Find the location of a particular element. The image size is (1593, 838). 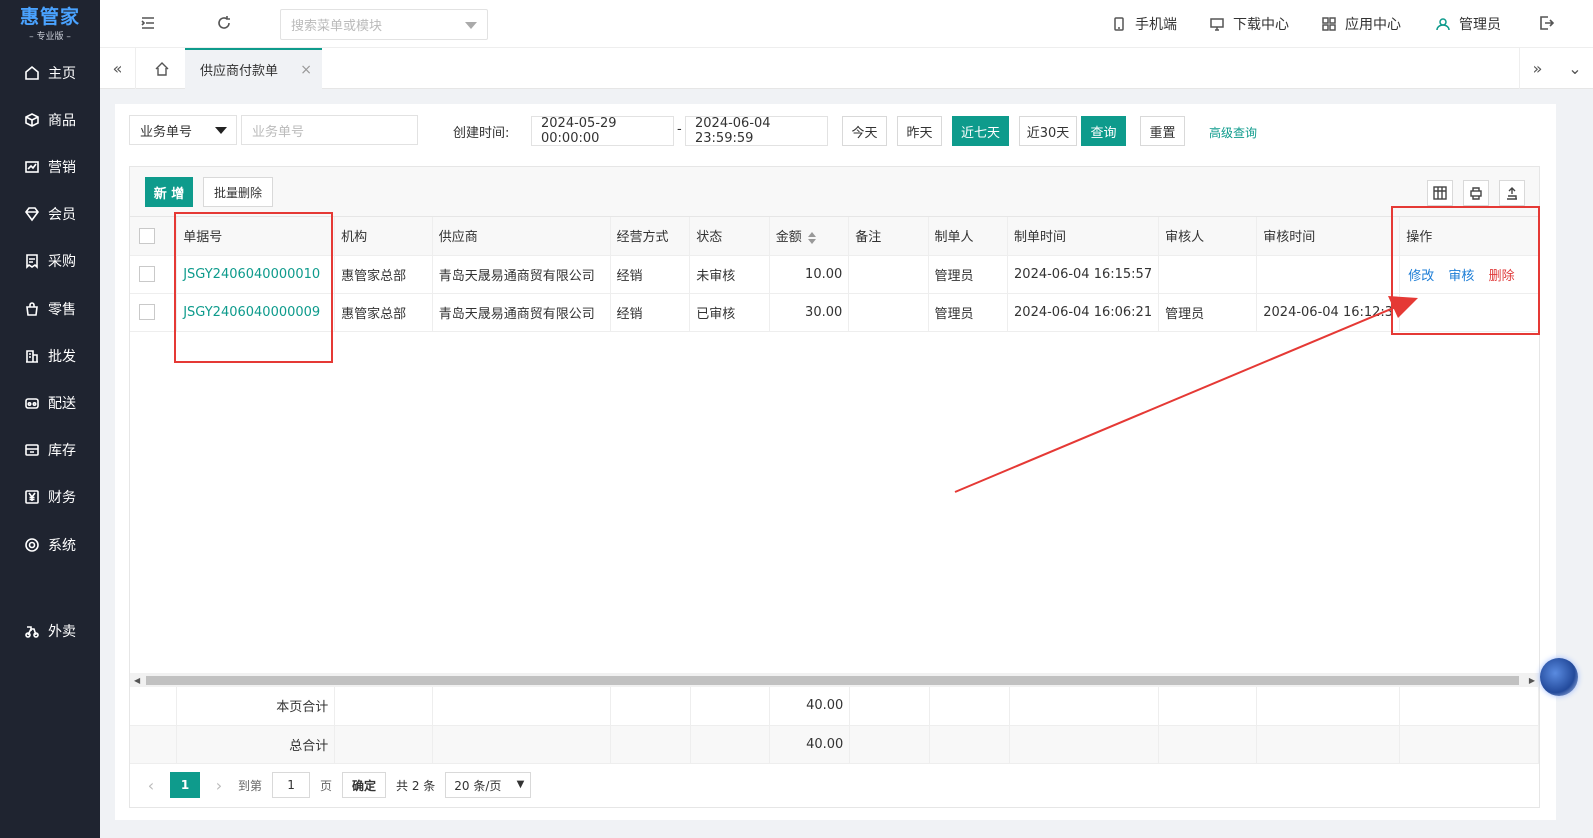

refresh-icon is located at coordinates (225, 24).